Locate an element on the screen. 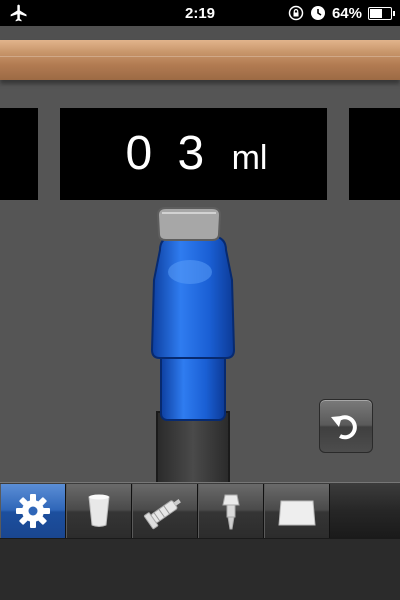 This screenshot has height=600, width=400. tray-icon is located at coordinates (297, 513).